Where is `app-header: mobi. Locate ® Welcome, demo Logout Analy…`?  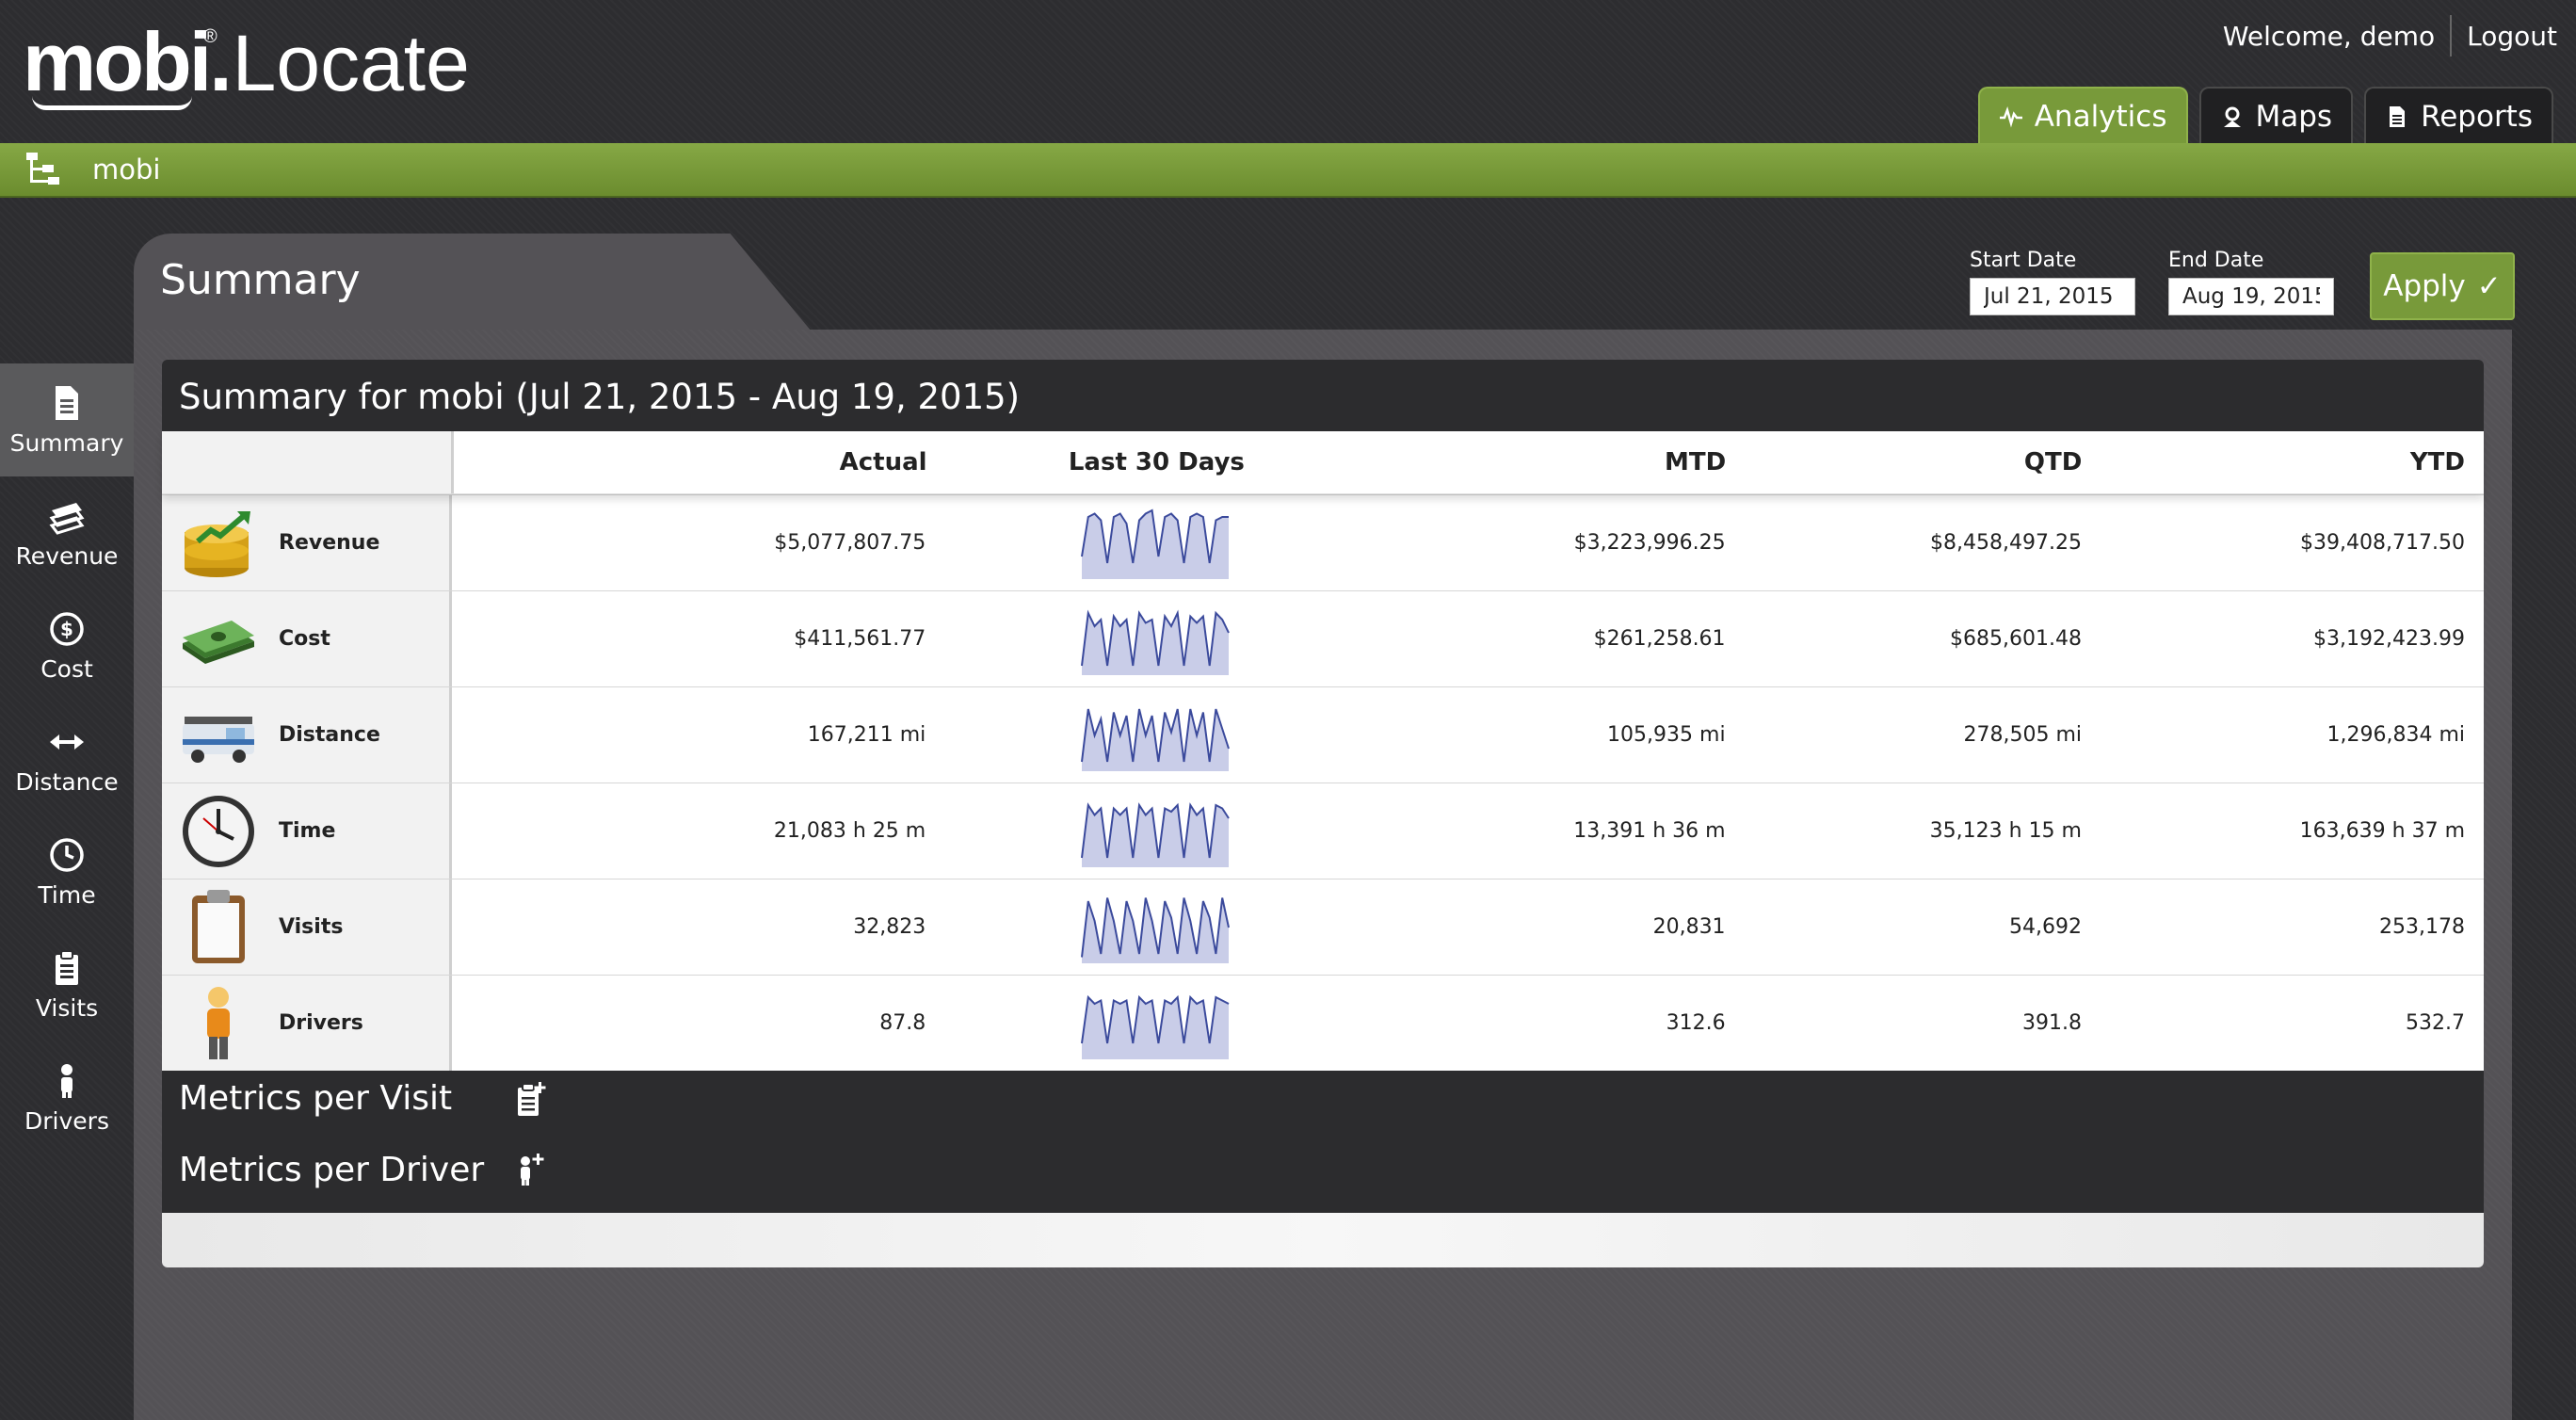 app-header: mobi. Locate ® Welcome, demo Logout Analy… is located at coordinates (1288, 72).